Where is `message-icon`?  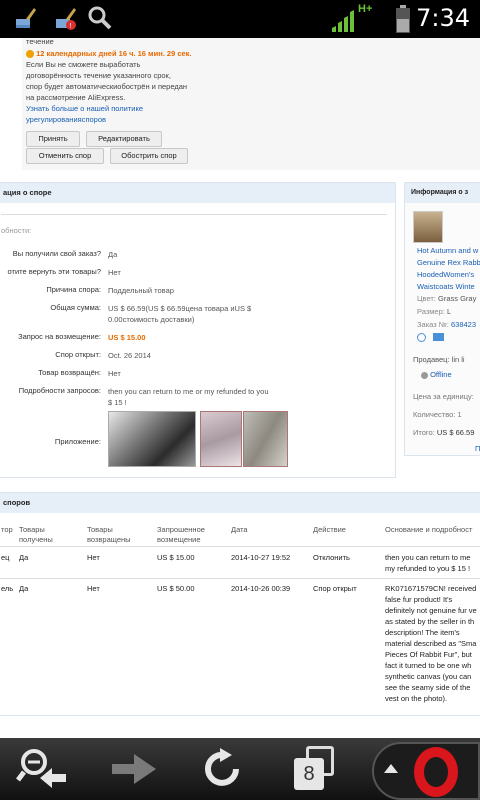 message-icon is located at coordinates (438, 337).